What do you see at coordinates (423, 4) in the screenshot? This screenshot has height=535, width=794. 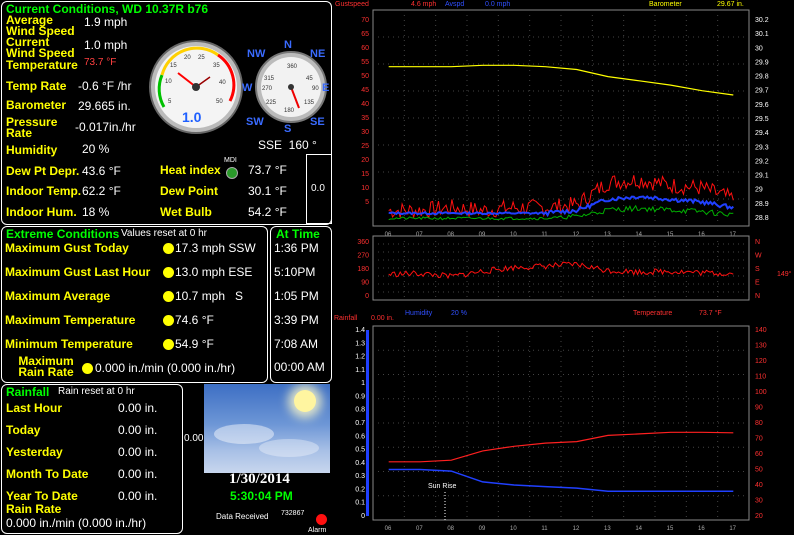 I see `top-gust-value: 4.6 mph` at bounding box center [423, 4].